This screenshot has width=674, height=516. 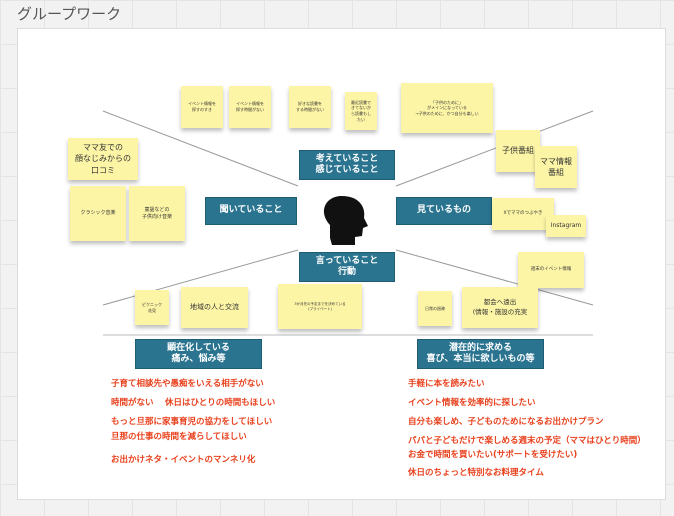 I want to click on sticky-note: Instagram, so click(x=566, y=226).